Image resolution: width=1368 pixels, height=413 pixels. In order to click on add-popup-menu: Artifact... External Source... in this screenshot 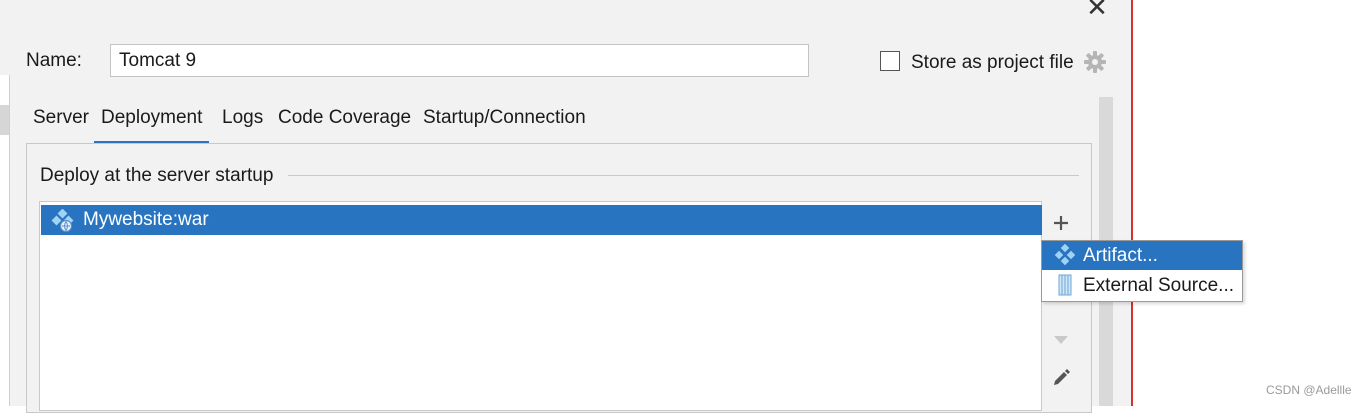, I will do `click(1142, 271)`.